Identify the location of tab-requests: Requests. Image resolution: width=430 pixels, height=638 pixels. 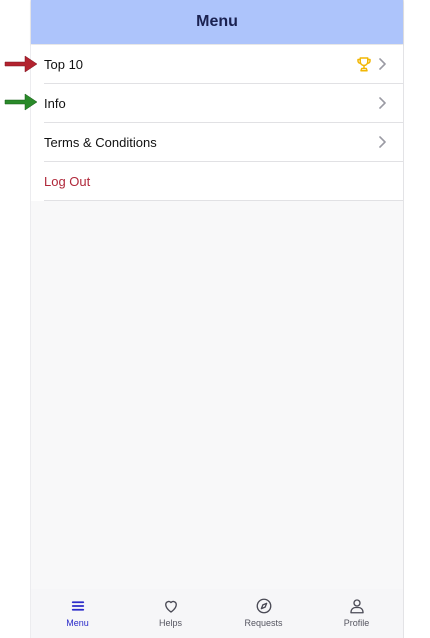
(263, 613).